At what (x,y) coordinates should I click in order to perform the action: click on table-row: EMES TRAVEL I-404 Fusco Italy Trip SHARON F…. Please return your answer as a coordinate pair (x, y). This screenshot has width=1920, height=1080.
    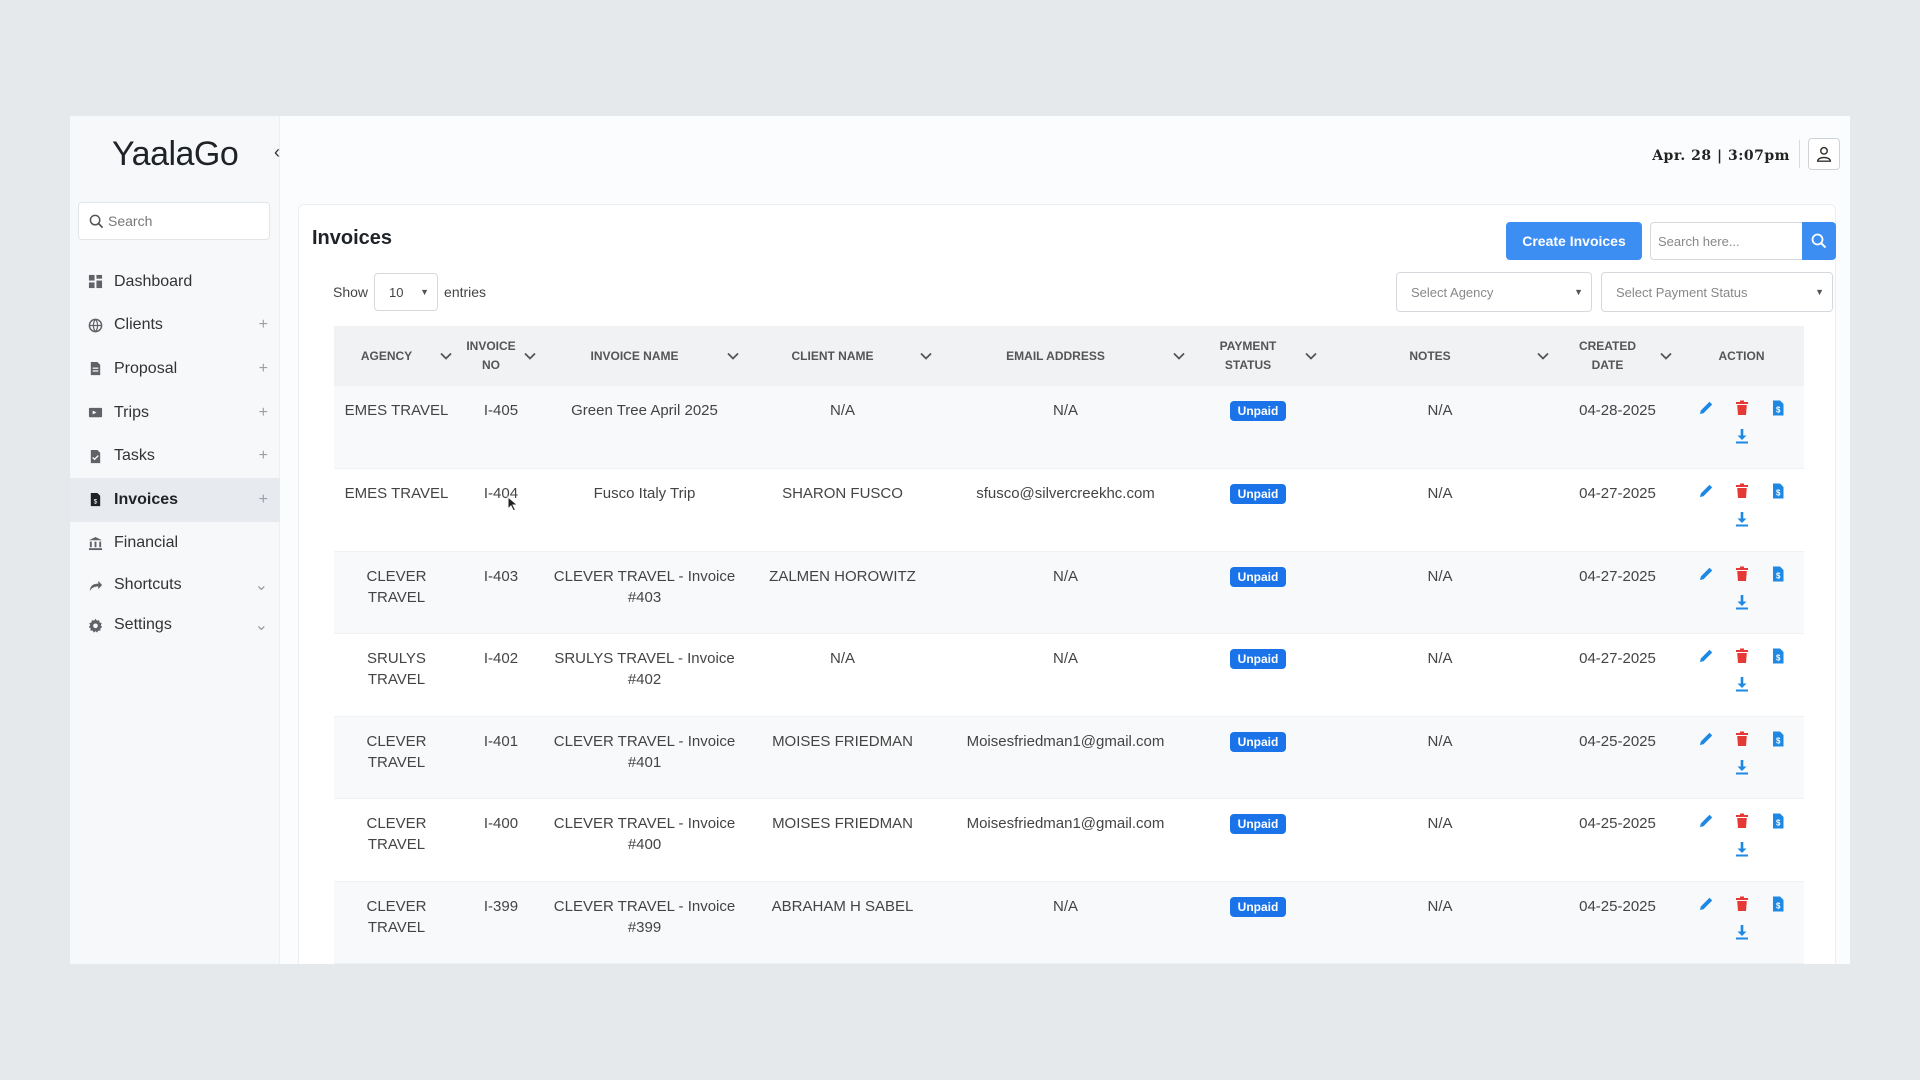
    Looking at the image, I should click on (1069, 510).